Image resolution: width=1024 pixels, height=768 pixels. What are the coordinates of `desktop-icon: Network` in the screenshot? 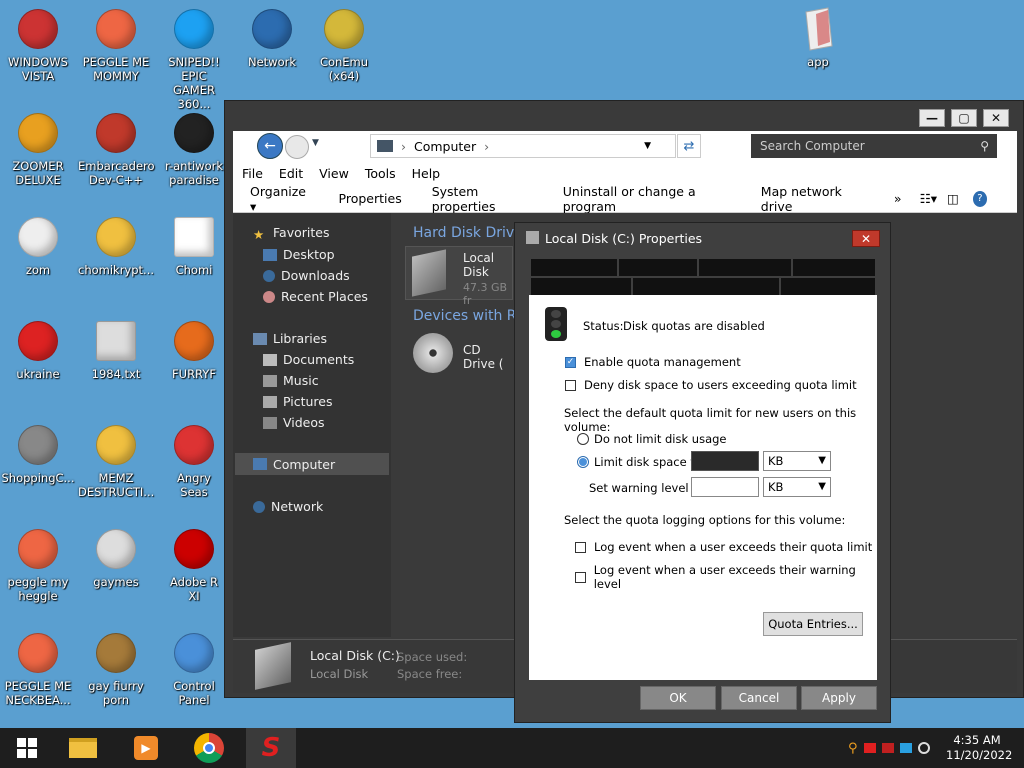 It's located at (272, 37).